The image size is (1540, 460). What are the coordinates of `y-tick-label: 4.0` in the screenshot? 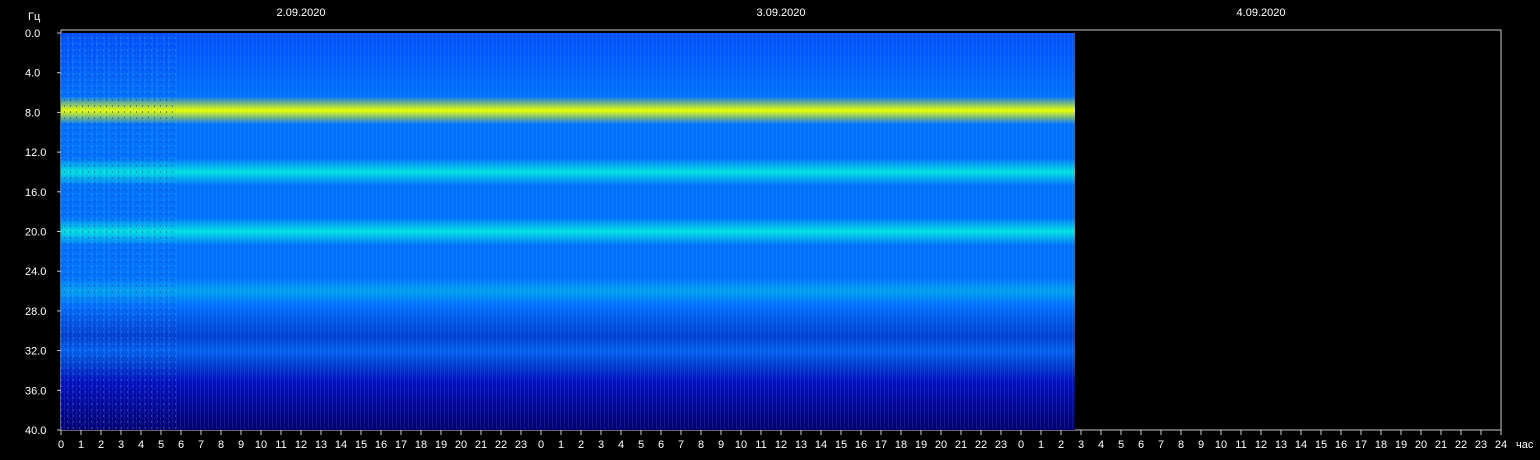 It's located at (32, 74).